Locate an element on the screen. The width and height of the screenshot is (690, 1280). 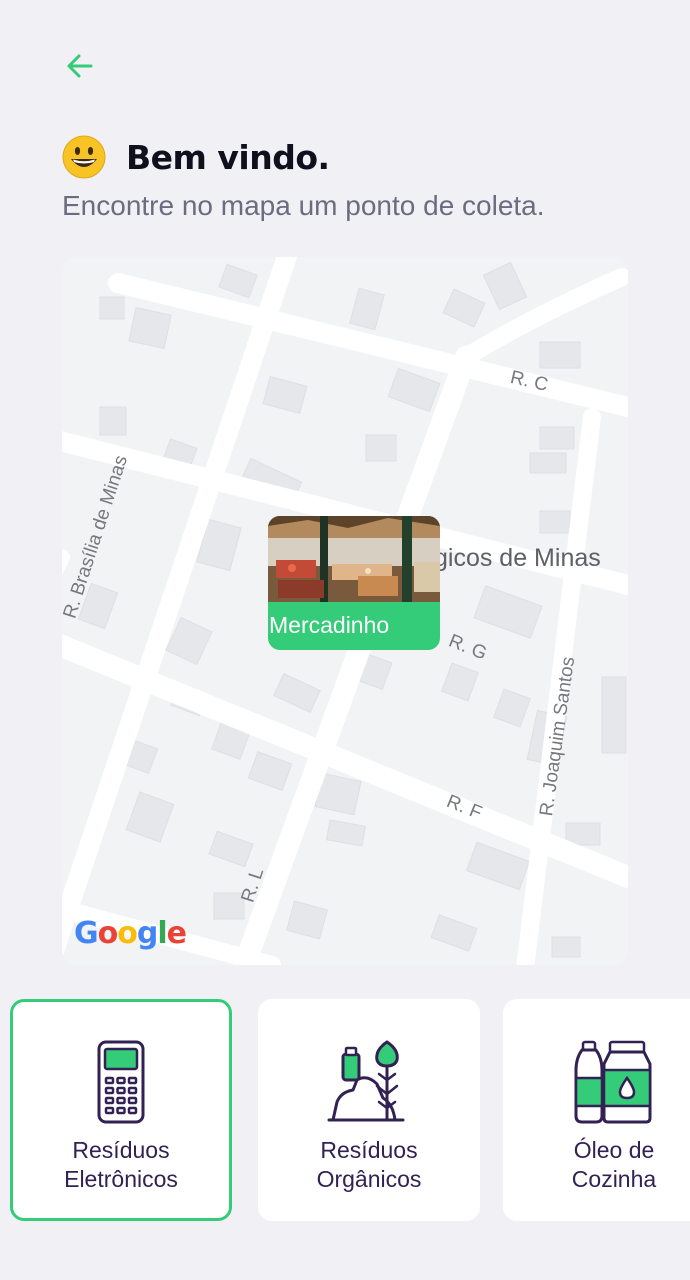
marker-label: Mercadinho is located at coordinates (329, 625).